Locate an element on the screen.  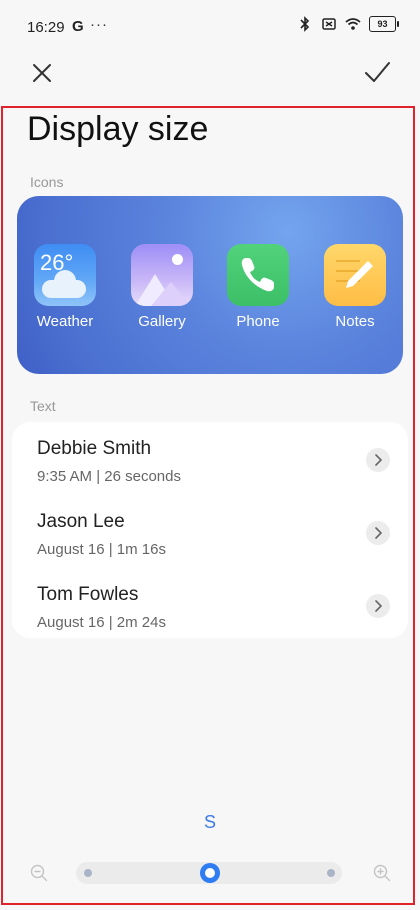
app-label-notes: Notes is located at coordinates (355, 321).